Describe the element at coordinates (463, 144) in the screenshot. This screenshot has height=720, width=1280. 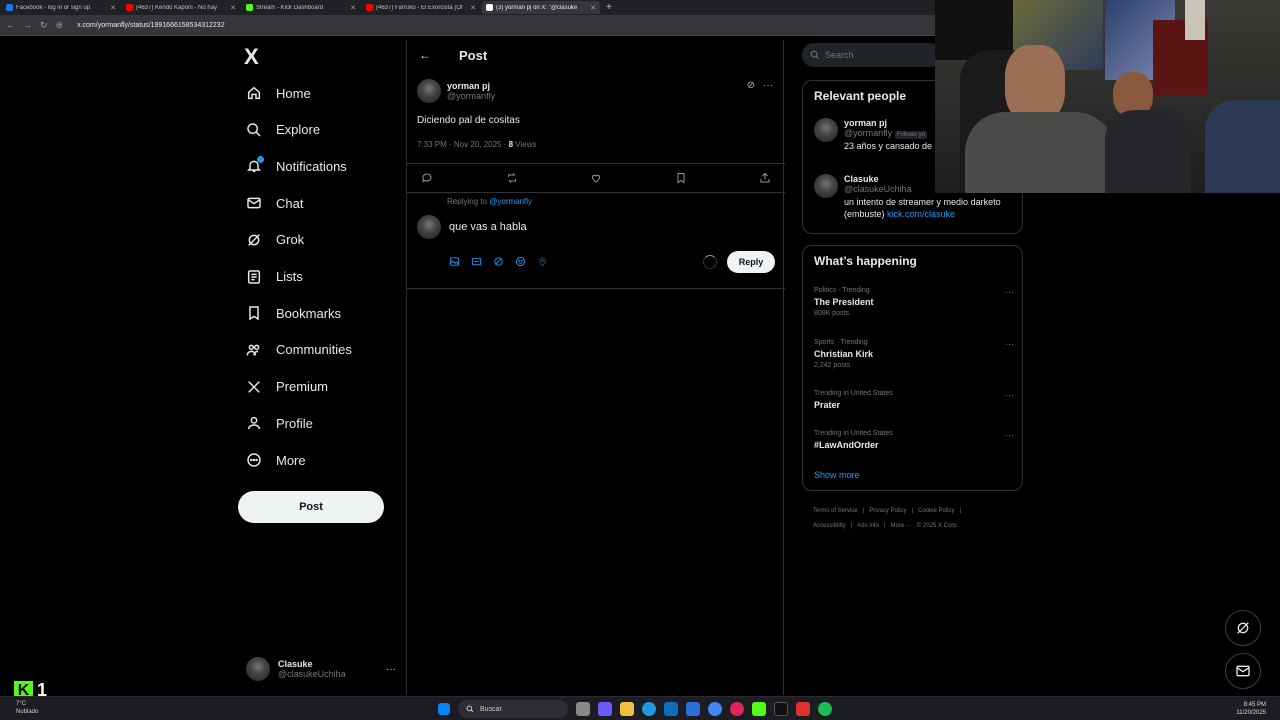
I see `post-timestamp: 7:33 PM · Nov 20, 2025 ·` at that location.